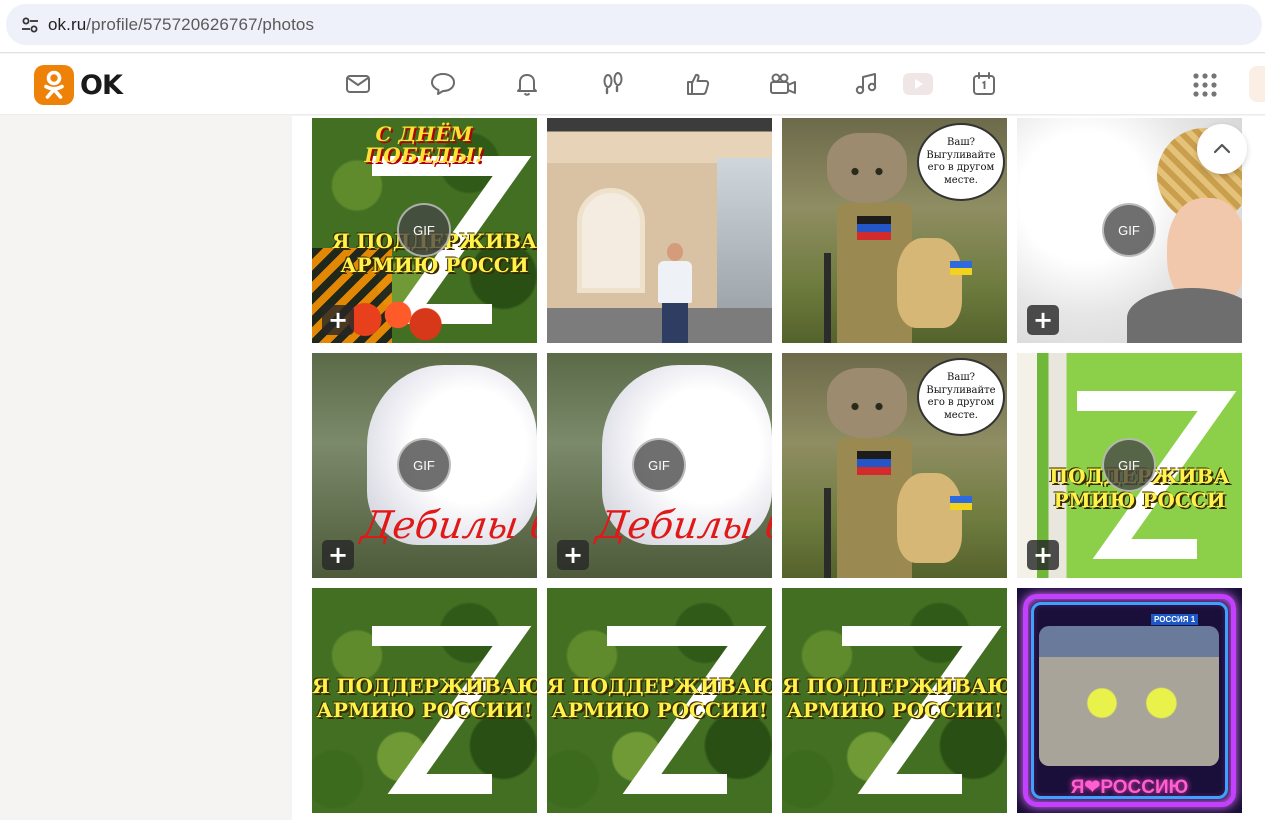 The image size is (1265, 820). Describe the element at coordinates (675, 293) in the screenshot. I see `person-figure` at that location.